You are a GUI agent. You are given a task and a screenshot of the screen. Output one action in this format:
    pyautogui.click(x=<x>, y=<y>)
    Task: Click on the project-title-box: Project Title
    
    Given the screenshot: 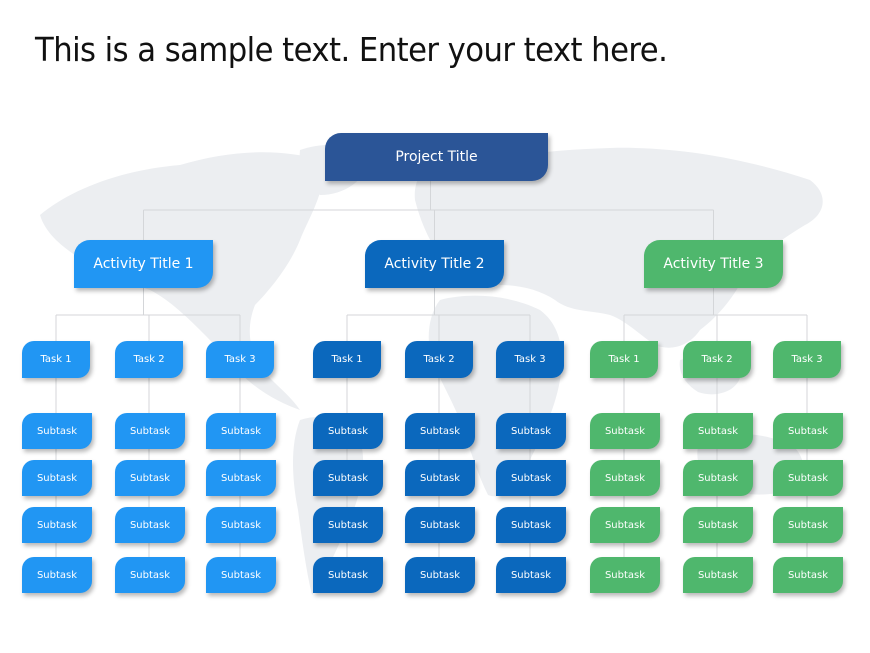 What is the action you would take?
    pyautogui.click(x=436, y=157)
    